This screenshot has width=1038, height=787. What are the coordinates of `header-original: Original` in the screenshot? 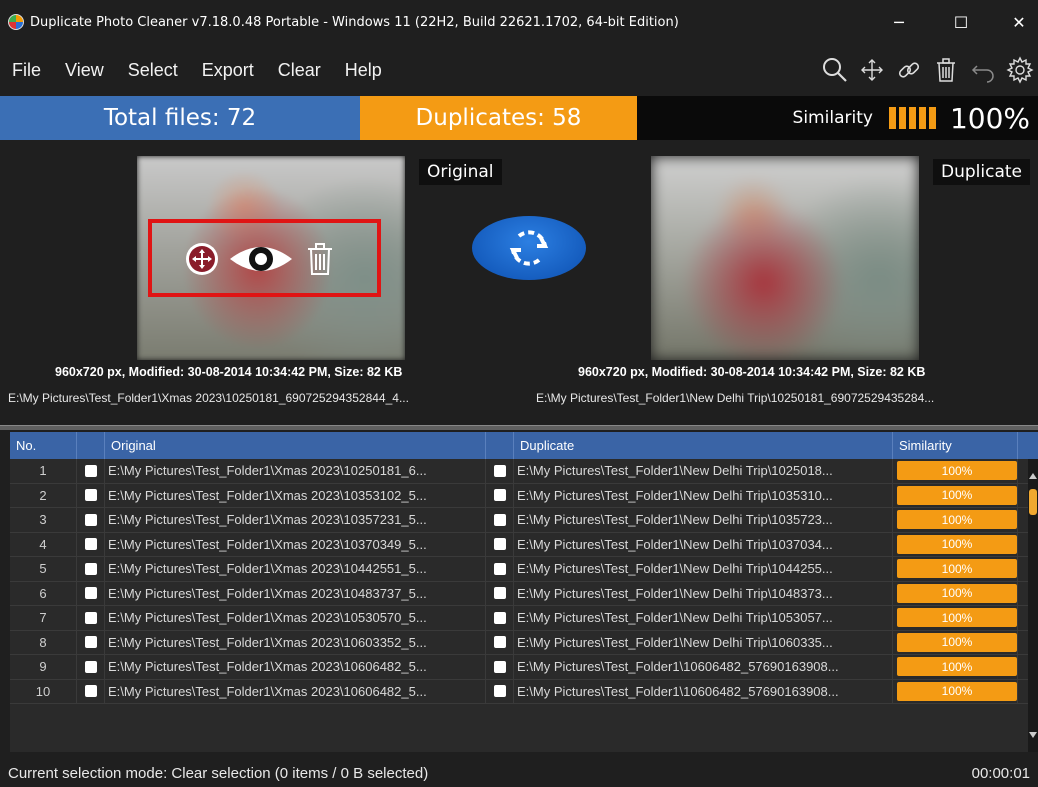 It's located at (295, 445).